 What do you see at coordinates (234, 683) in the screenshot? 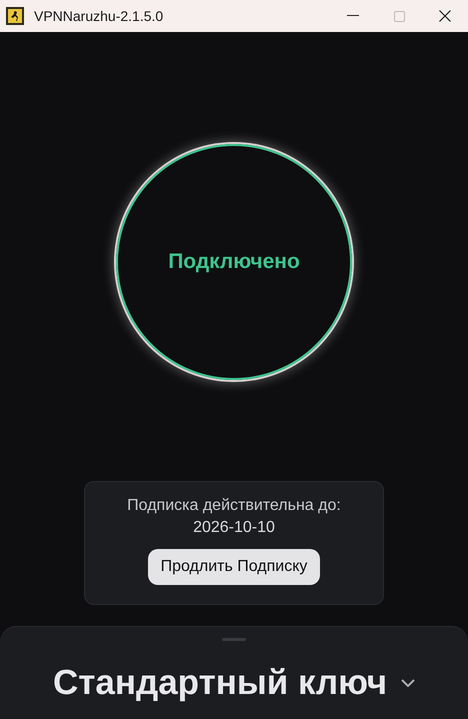
I see `key-dropdown: Стандартный ключ` at bounding box center [234, 683].